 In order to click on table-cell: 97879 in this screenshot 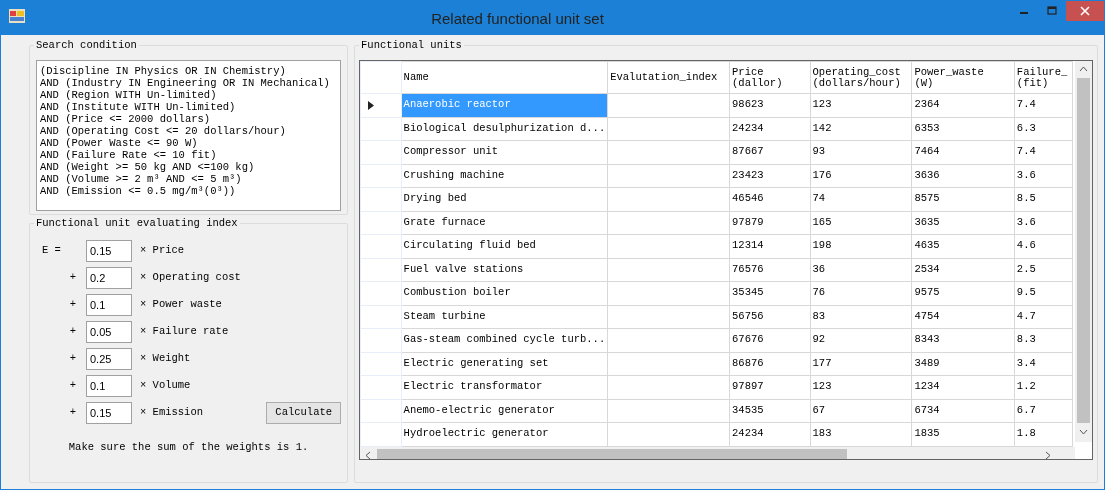, I will do `click(748, 221)`.